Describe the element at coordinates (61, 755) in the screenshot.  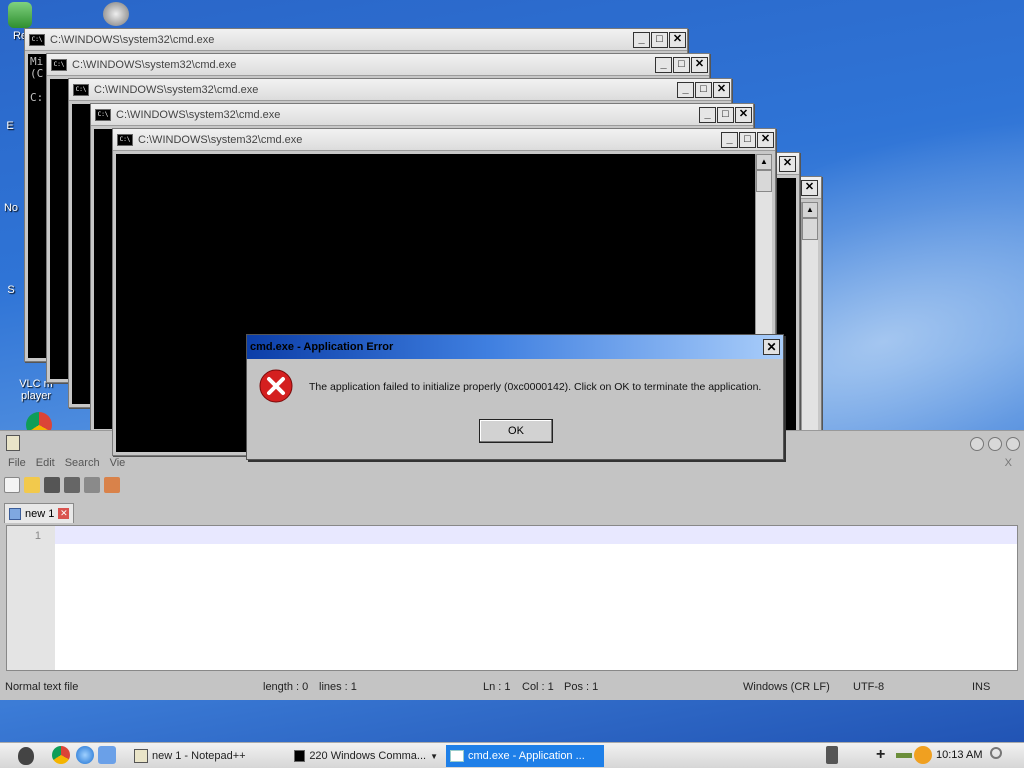
I see `chrome-icon` at that location.